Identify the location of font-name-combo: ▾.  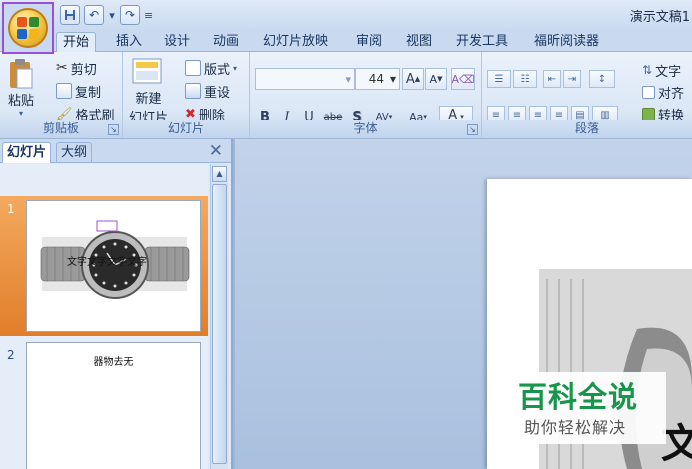
(305, 79).